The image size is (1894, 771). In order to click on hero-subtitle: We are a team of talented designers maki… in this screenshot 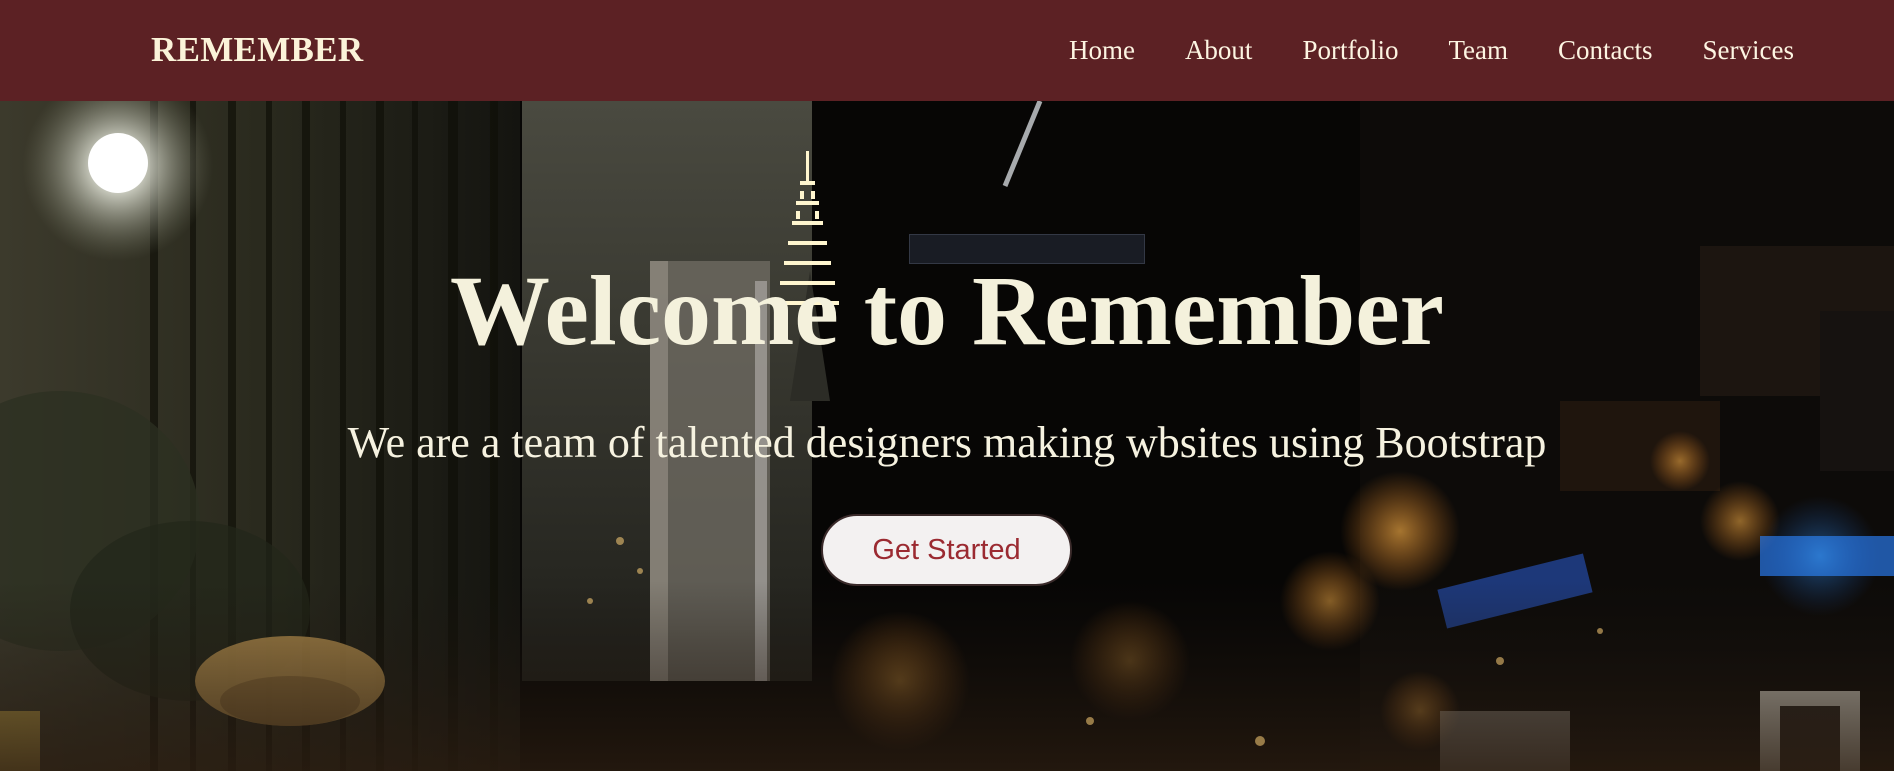, I will do `click(947, 442)`.